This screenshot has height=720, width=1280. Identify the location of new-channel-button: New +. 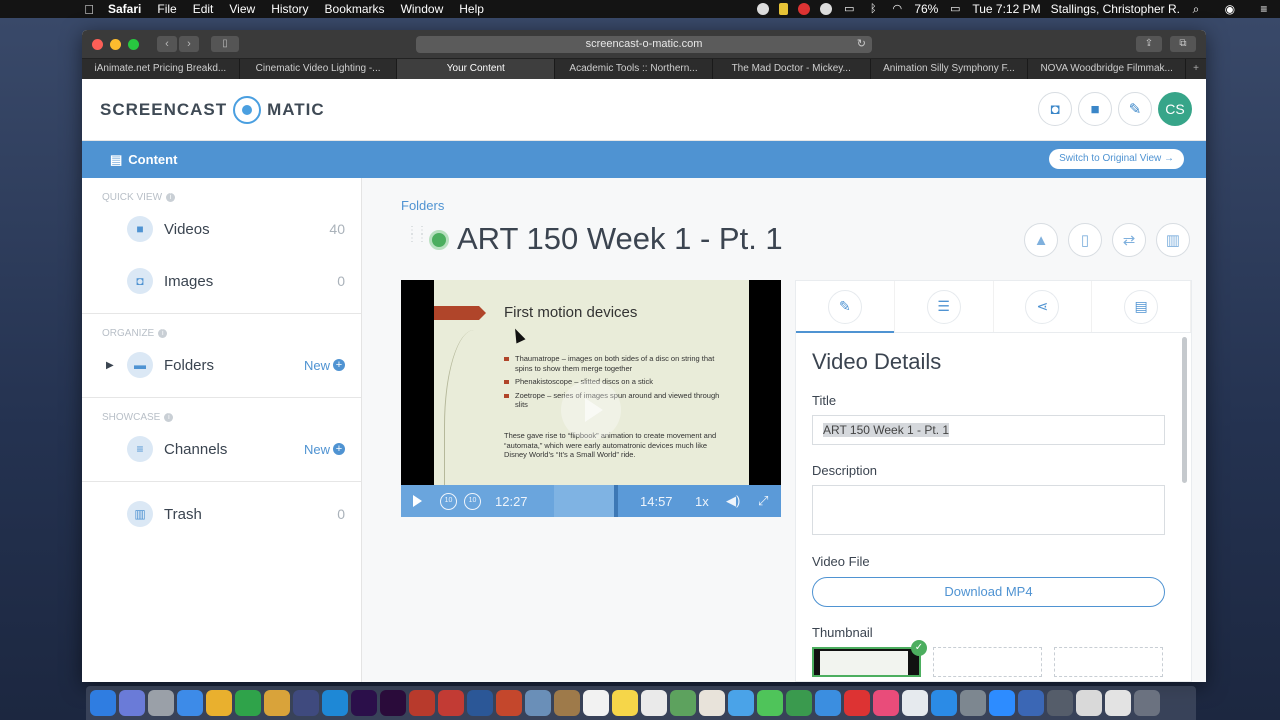
(324, 449).